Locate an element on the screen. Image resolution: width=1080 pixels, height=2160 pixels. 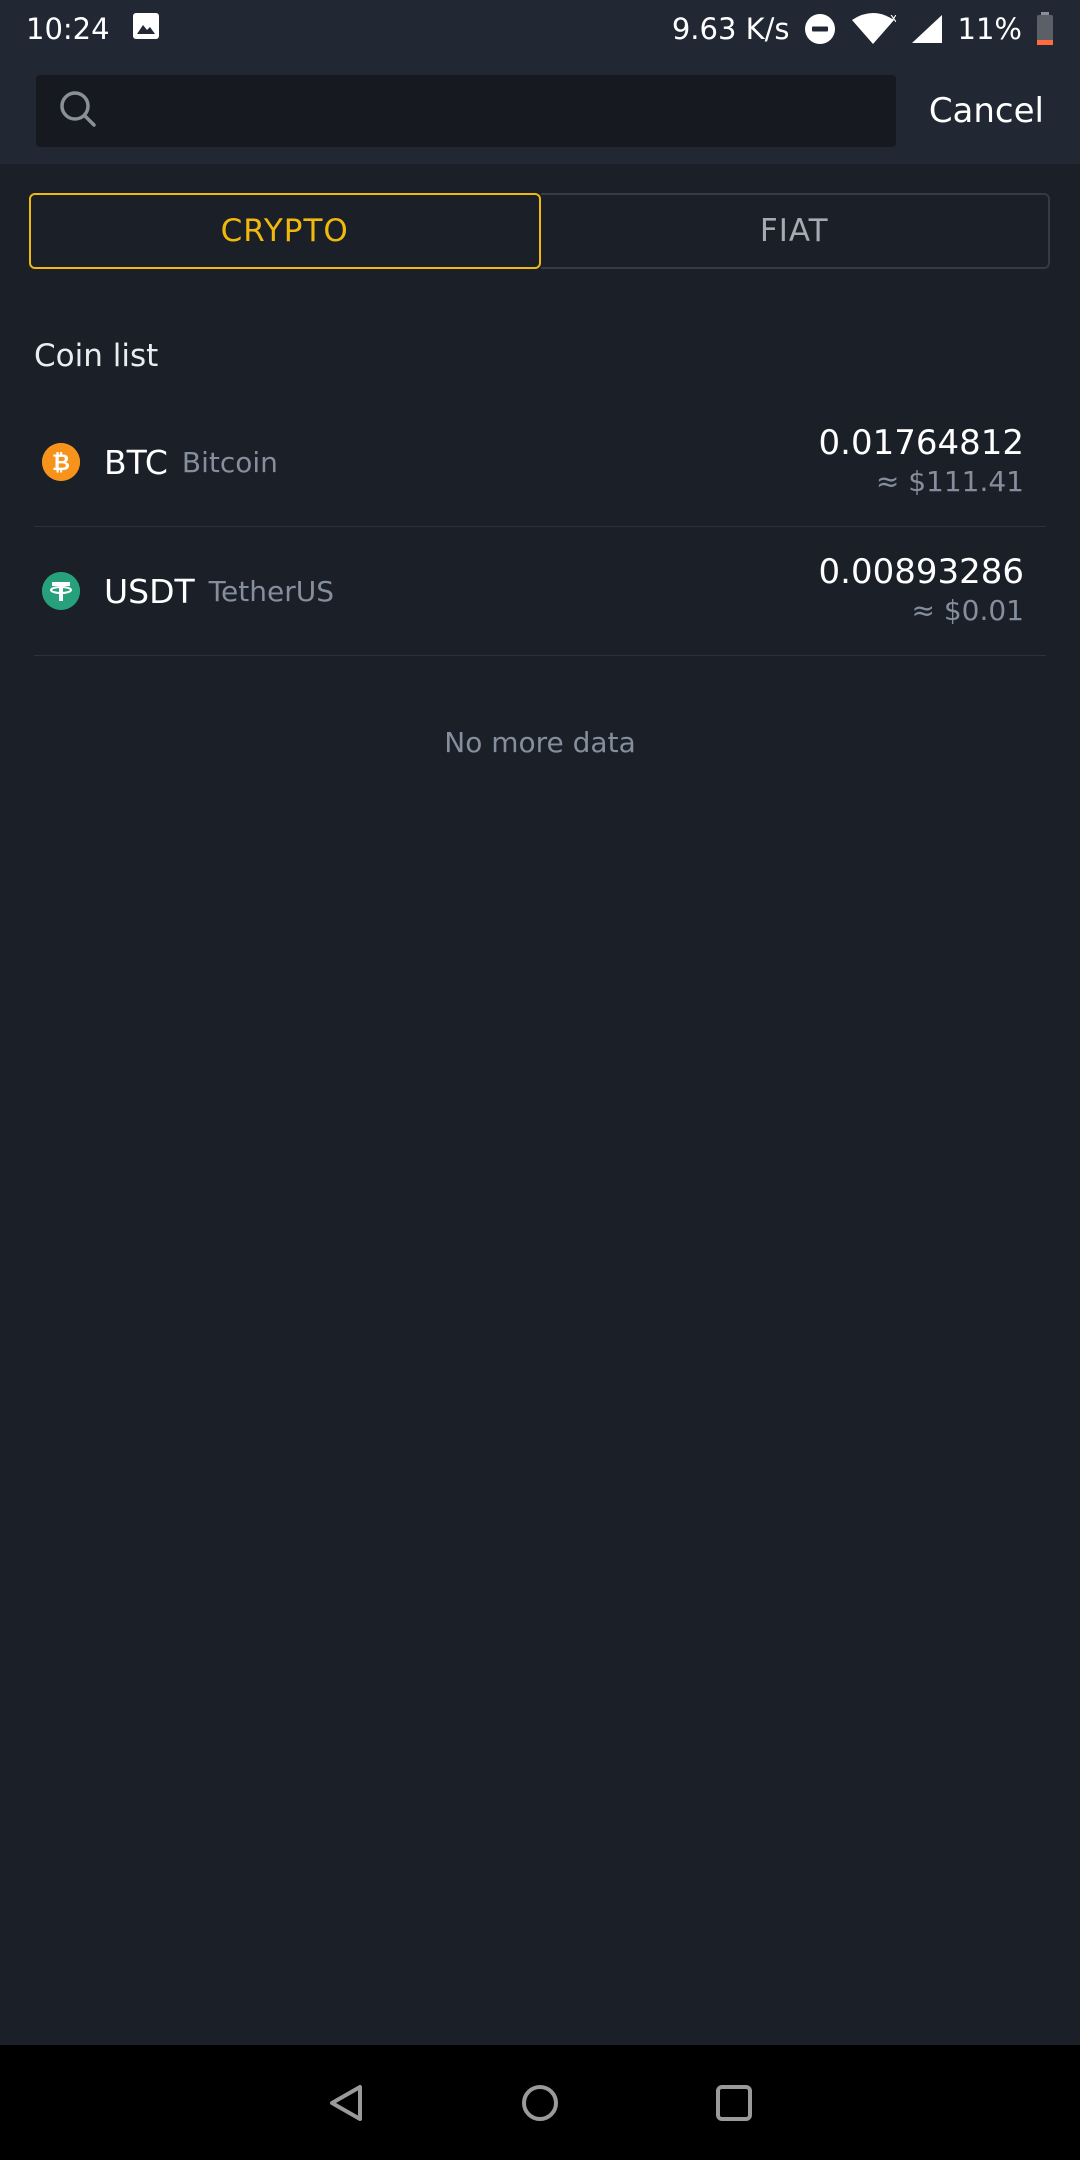
coin-row-btc: ₿ BTC Bitcoin 0.01764812 ≈ $111.41 is located at coordinates (540, 462).